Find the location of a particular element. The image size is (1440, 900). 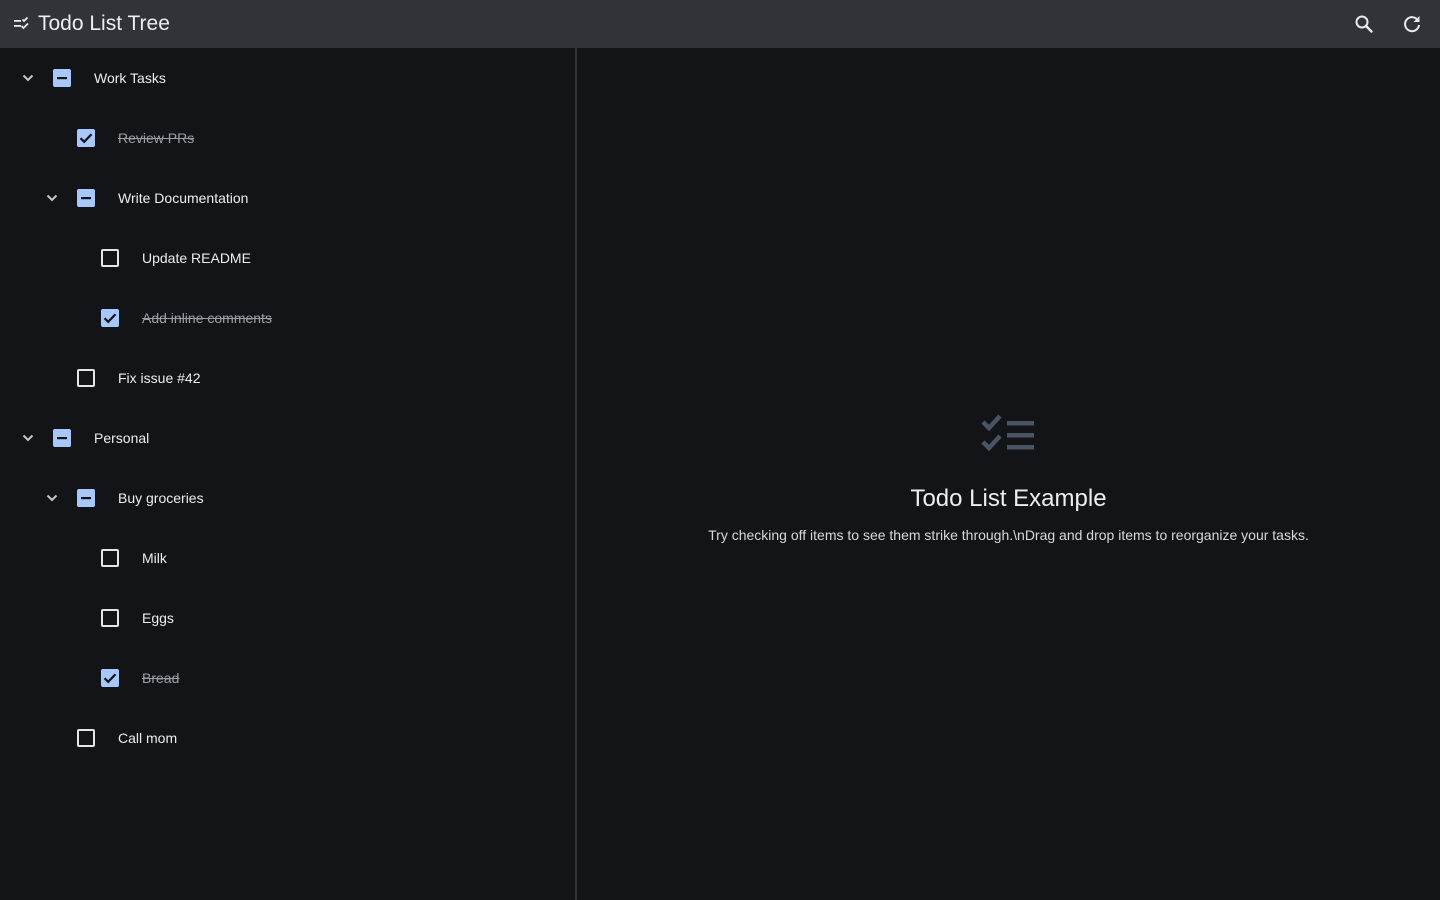

refresh-icon is located at coordinates (1412, 24).